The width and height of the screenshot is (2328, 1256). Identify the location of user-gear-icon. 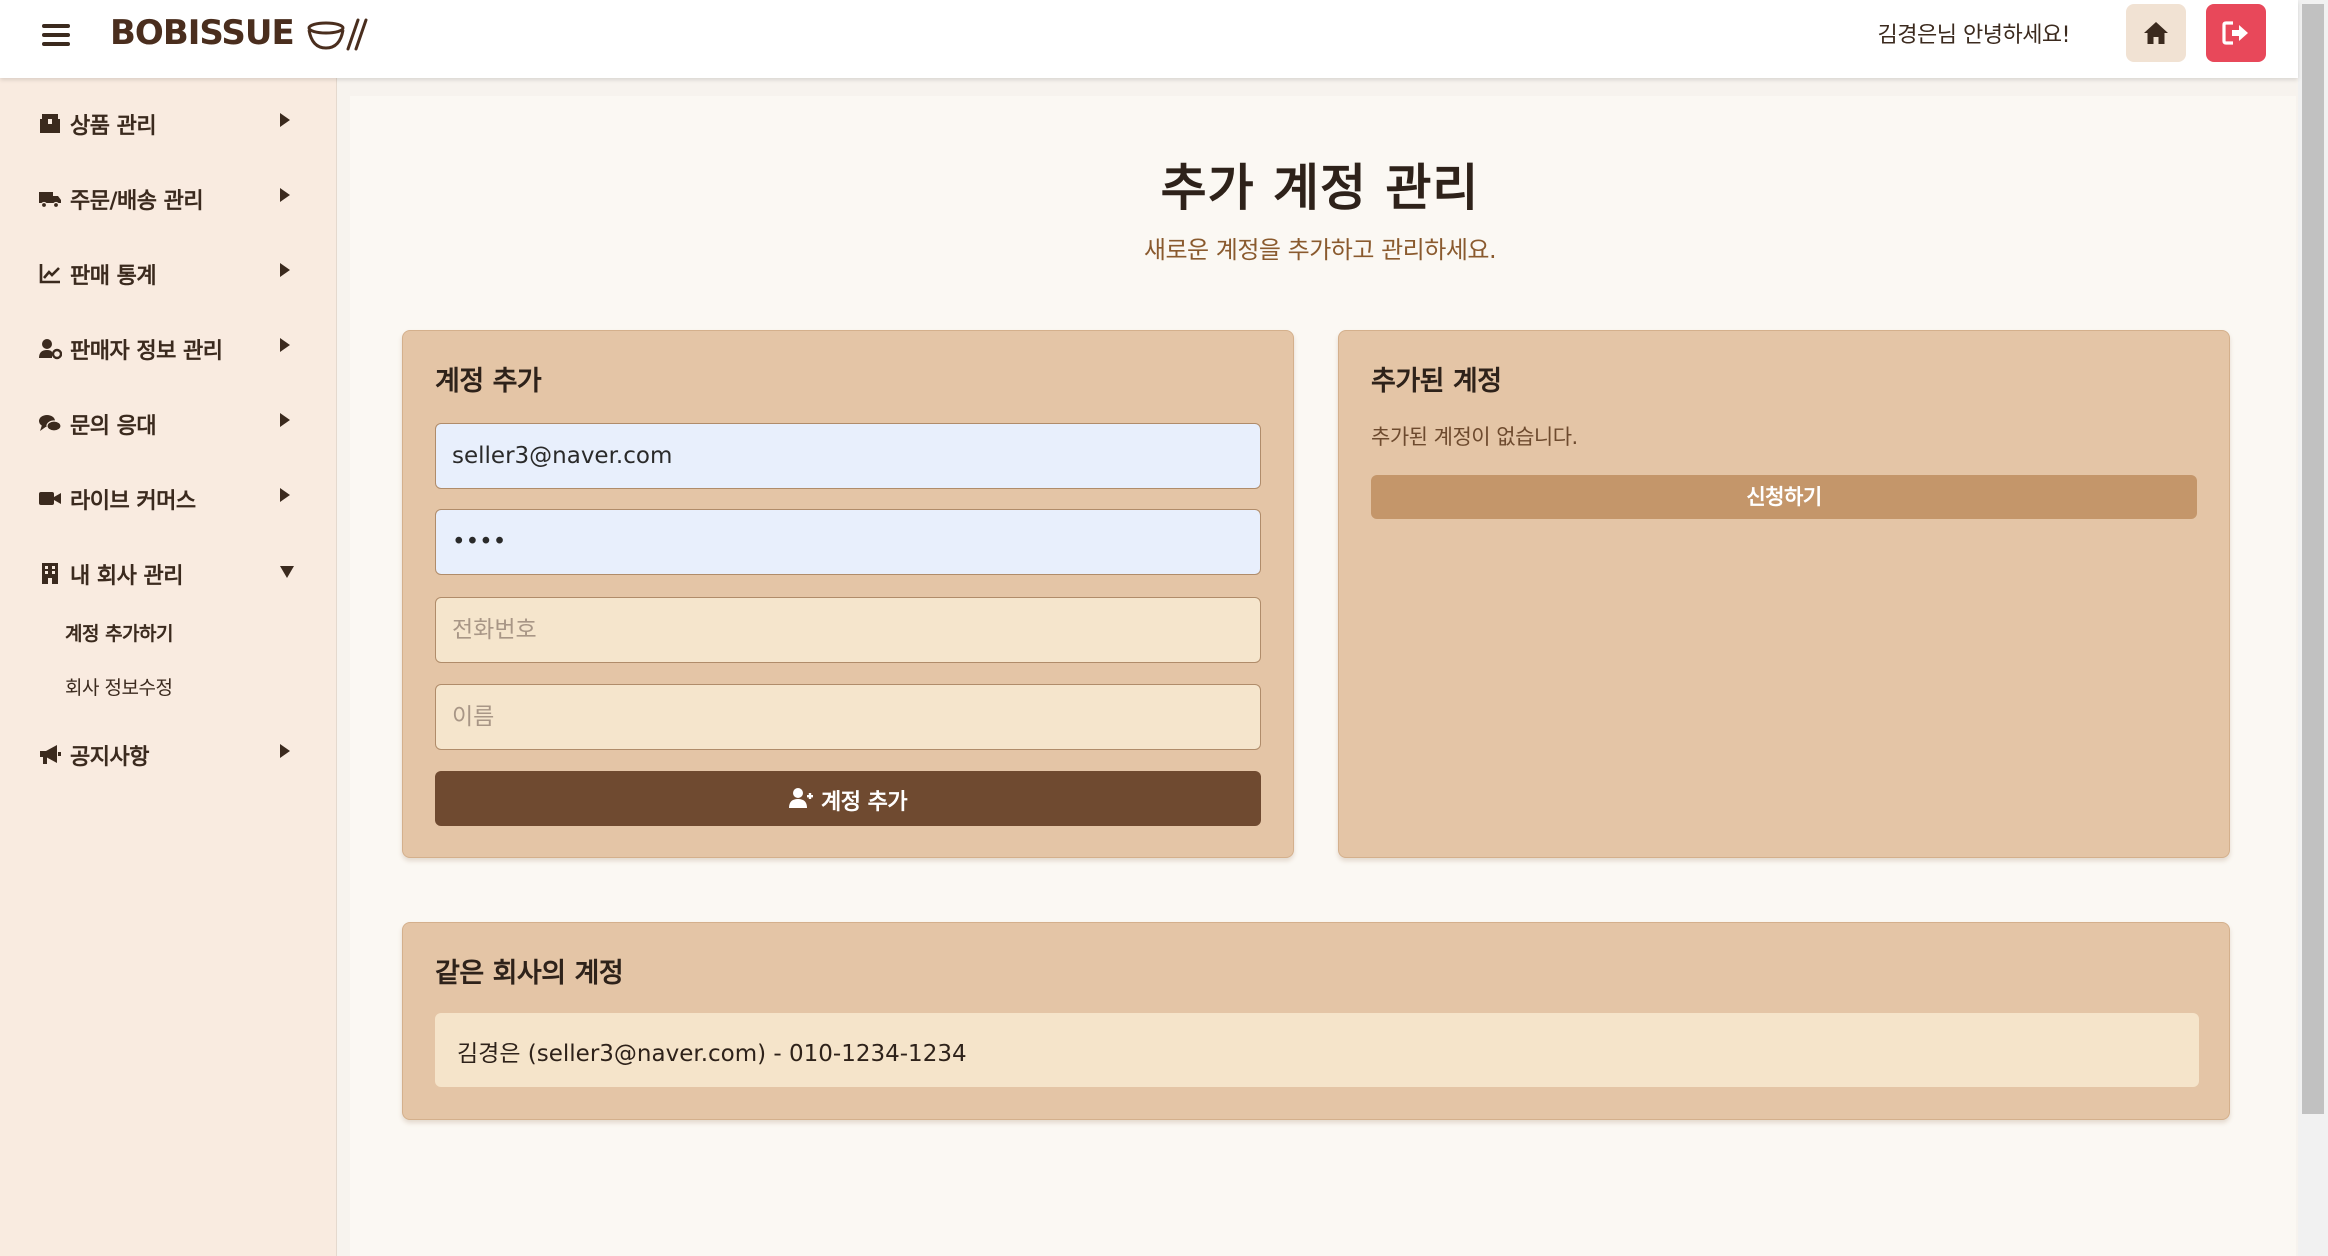
(50, 349).